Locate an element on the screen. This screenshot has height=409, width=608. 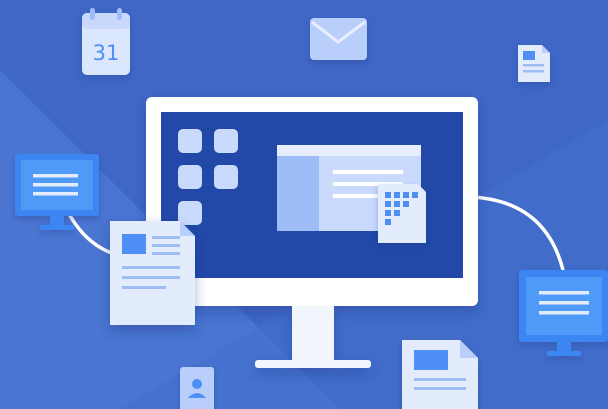
calendar-day-number: 31 is located at coordinates (106, 53).